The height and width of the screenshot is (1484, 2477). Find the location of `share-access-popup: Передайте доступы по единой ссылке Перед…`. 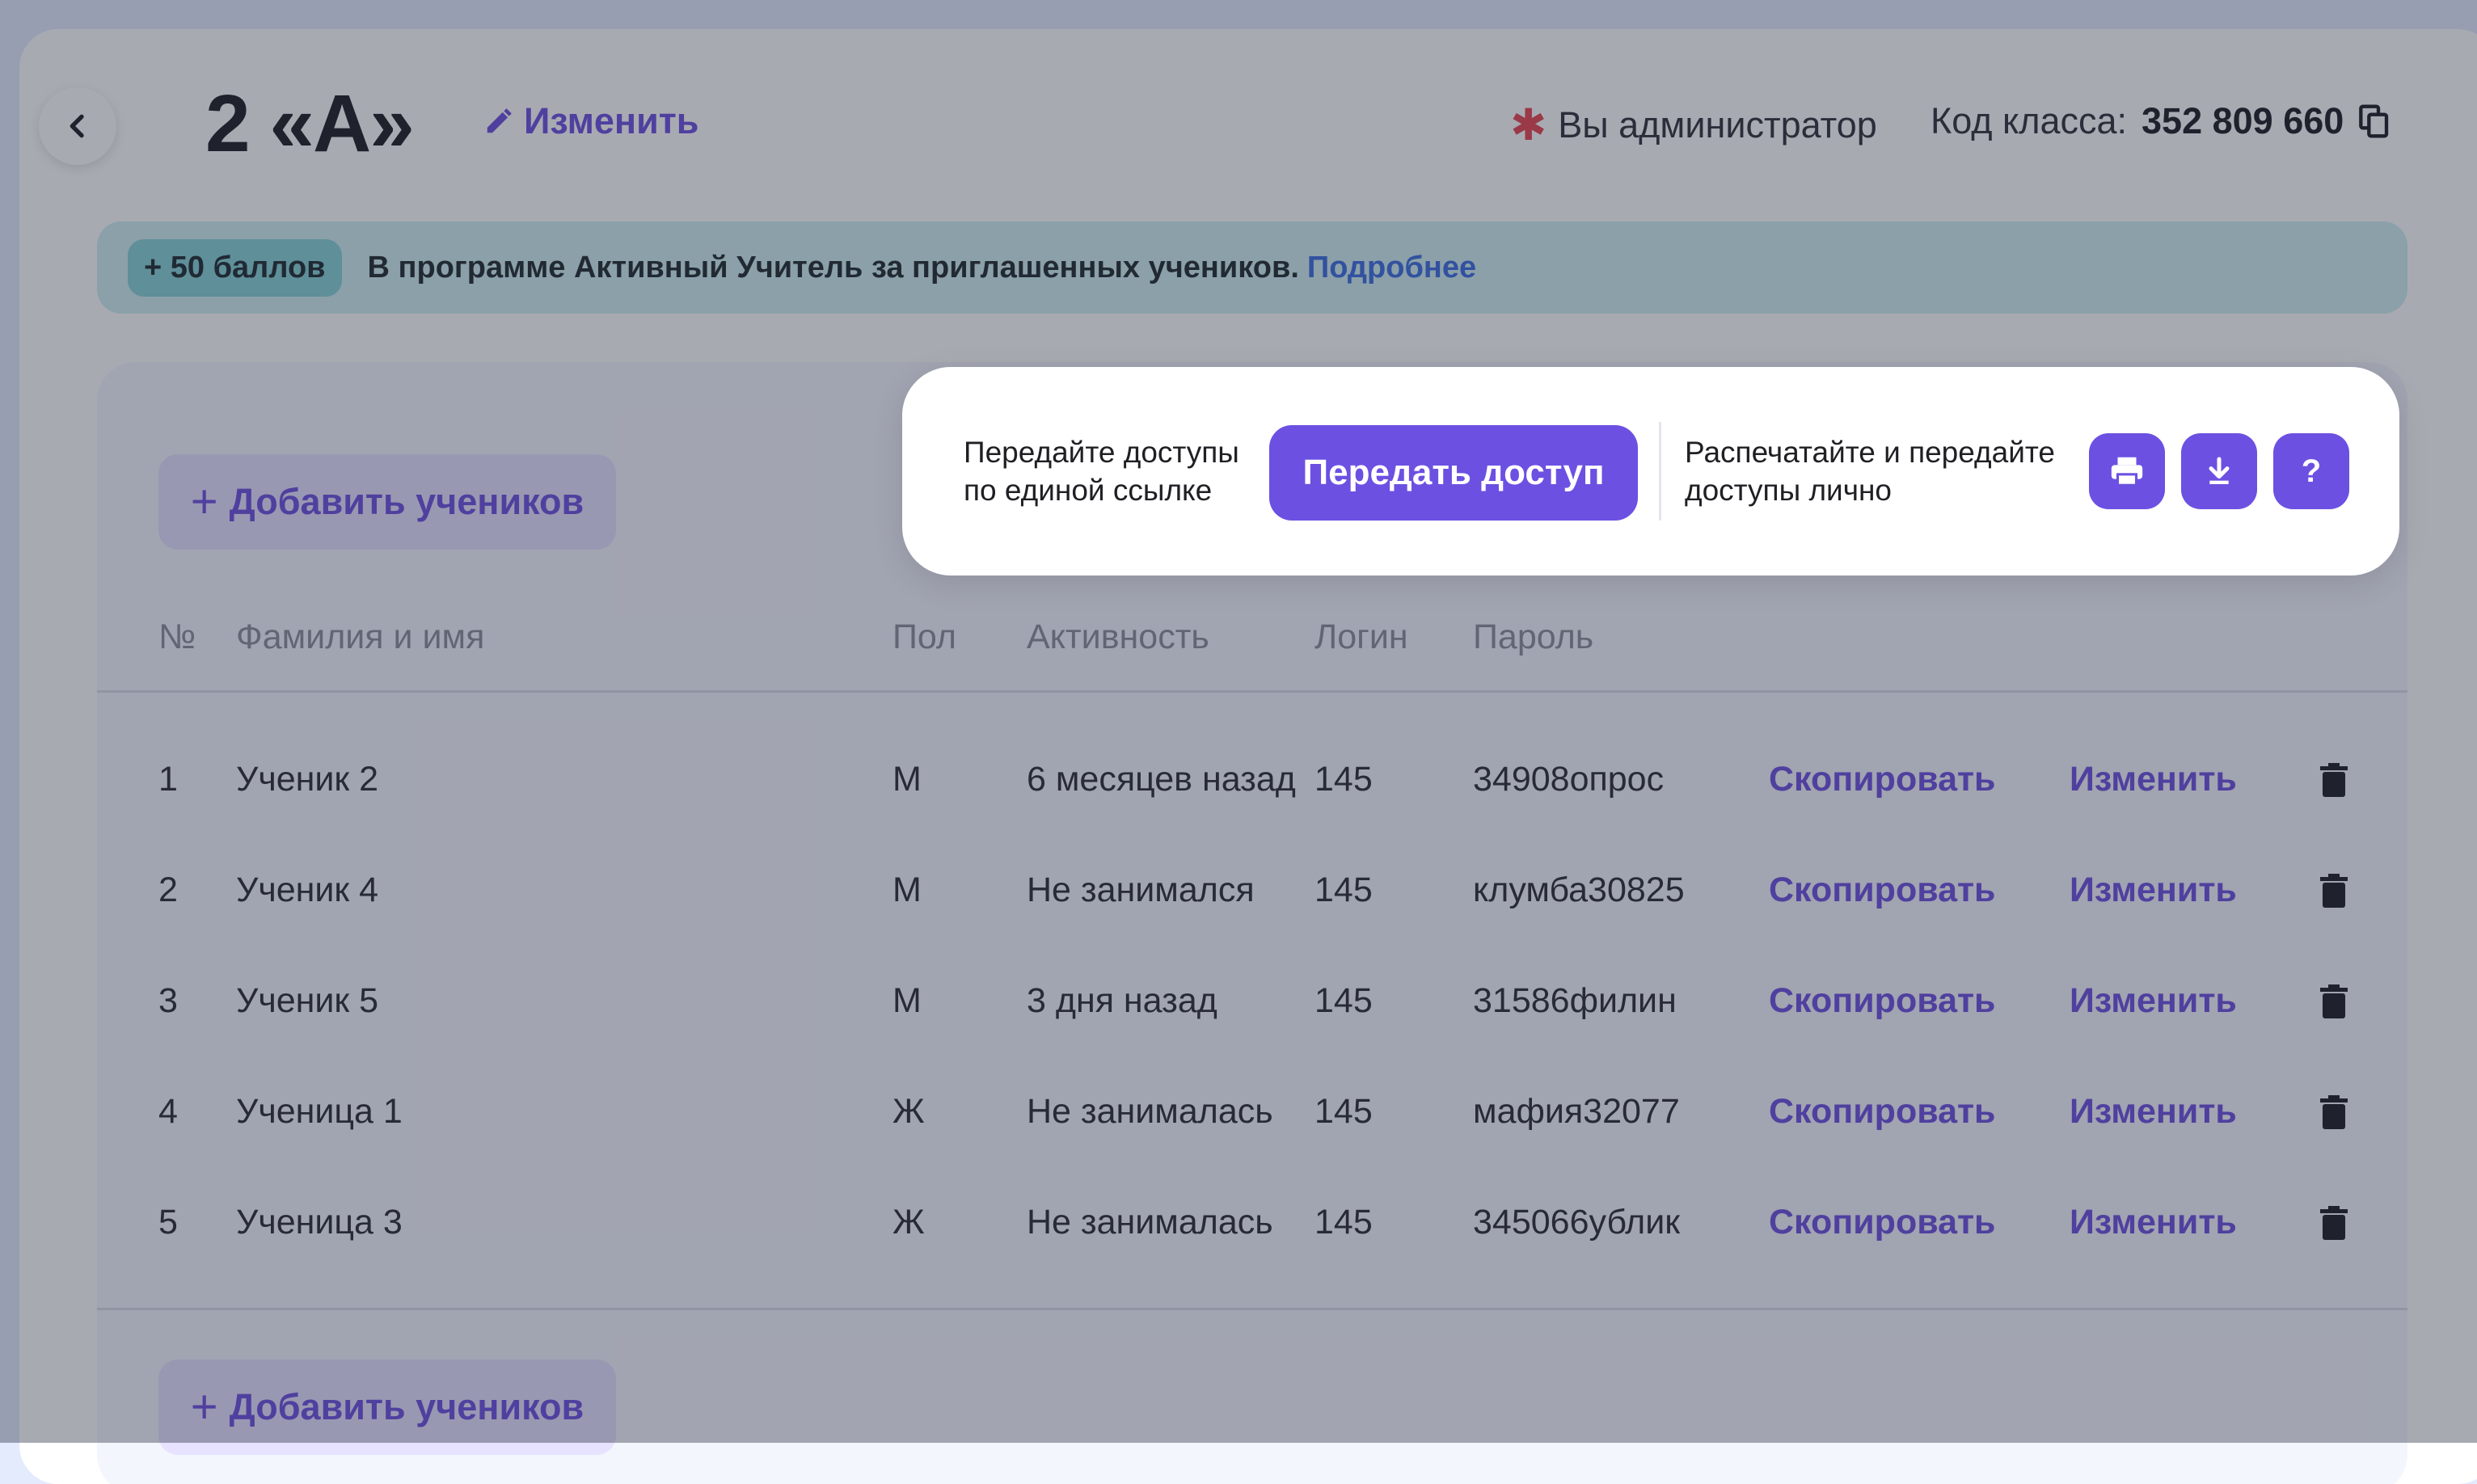

share-access-popup: Передайте доступы по единой ссылке Перед… is located at coordinates (1650, 471).